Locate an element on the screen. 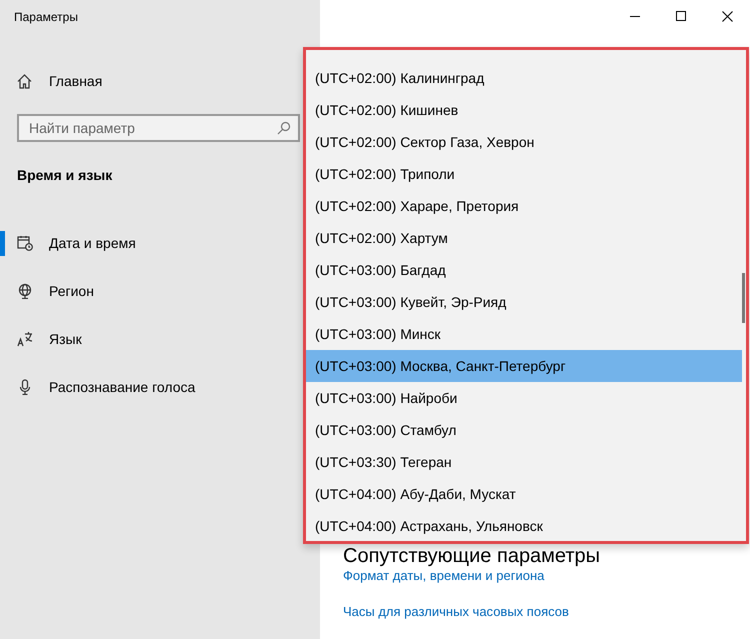 The height and width of the screenshot is (639, 750). section-title: Время и язык is located at coordinates (64, 175).